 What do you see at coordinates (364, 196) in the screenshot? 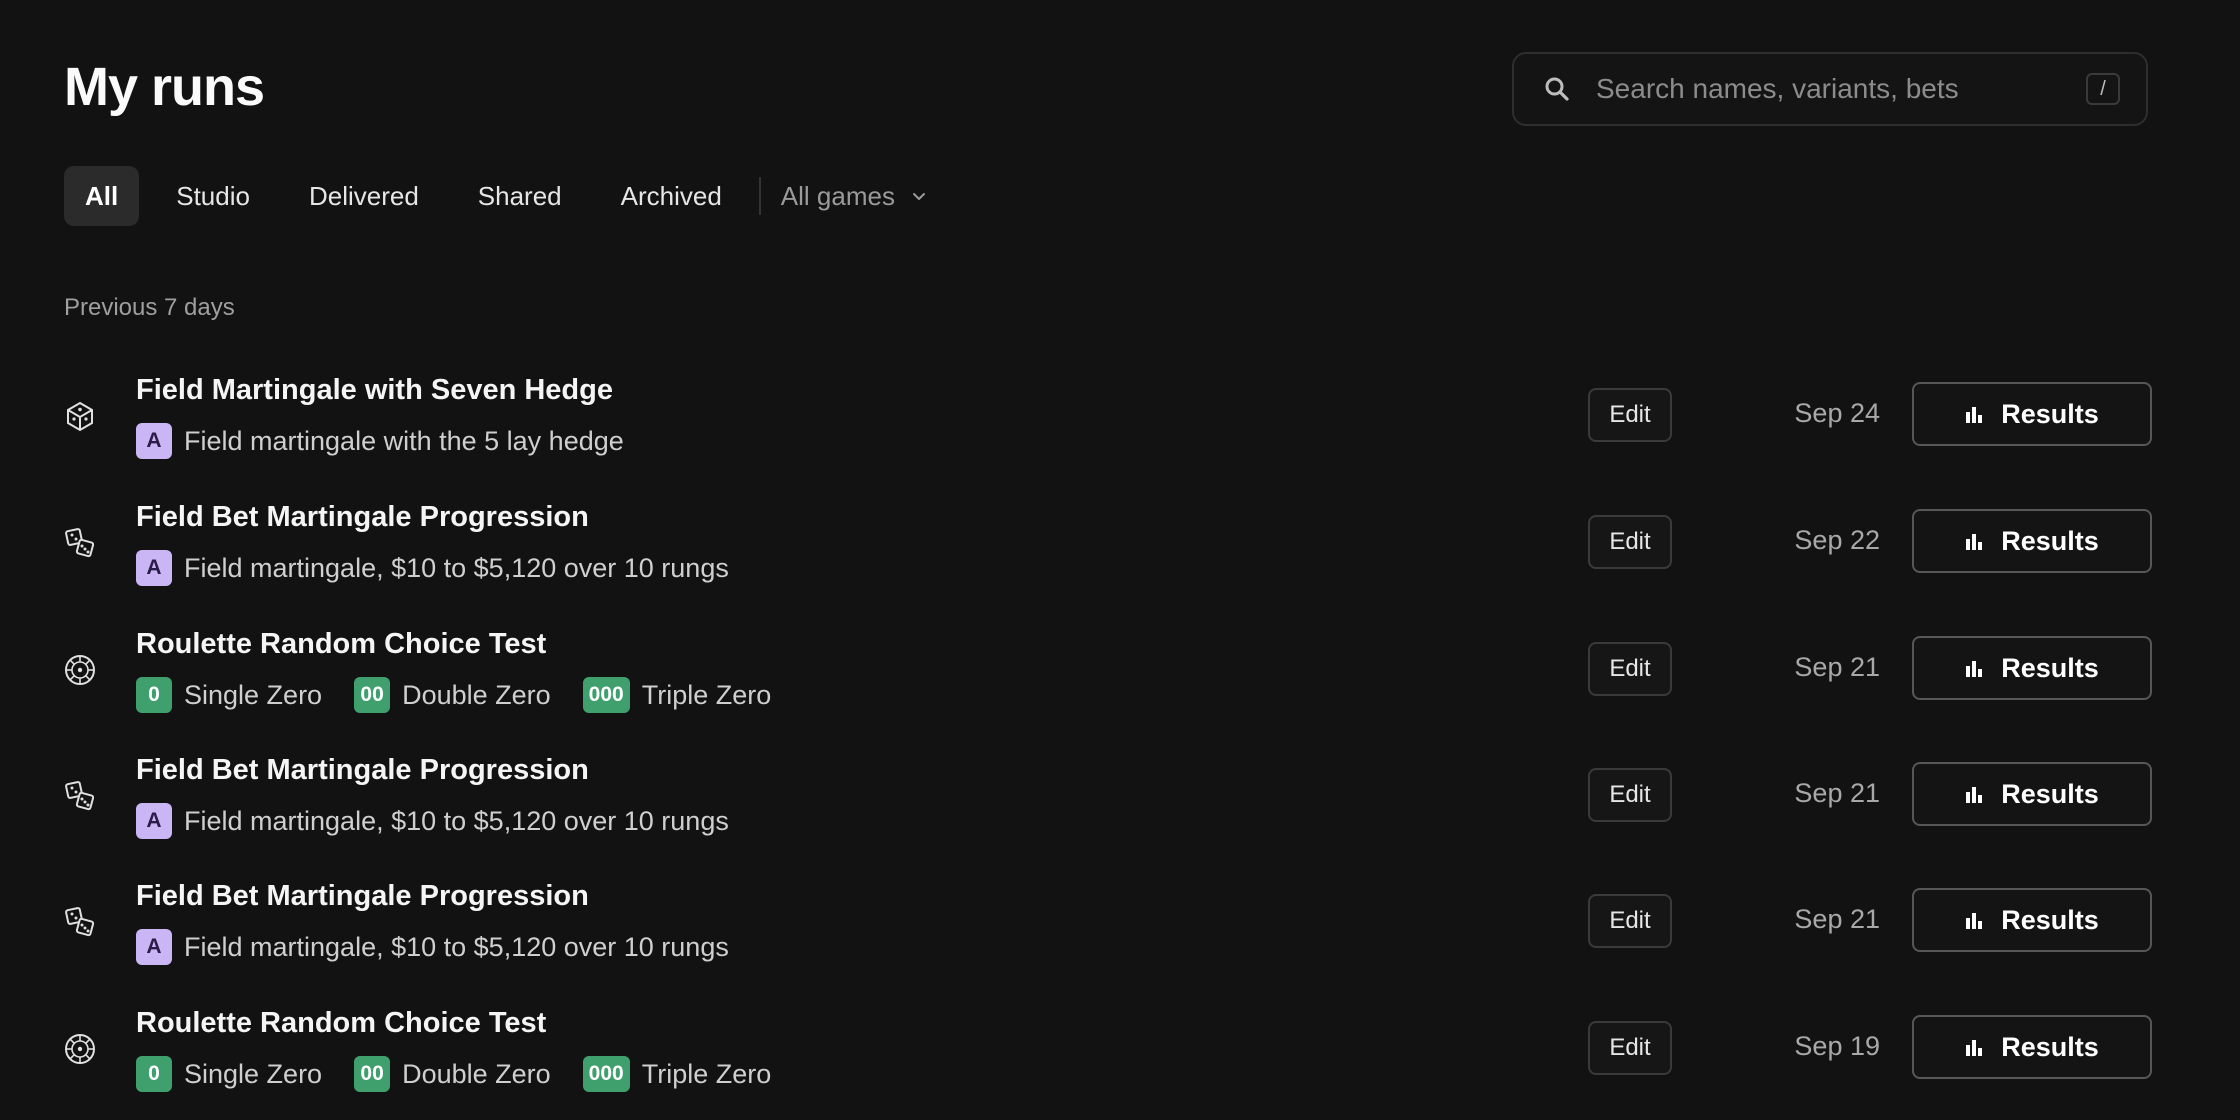
I see `tab-delivered: Delivered` at bounding box center [364, 196].